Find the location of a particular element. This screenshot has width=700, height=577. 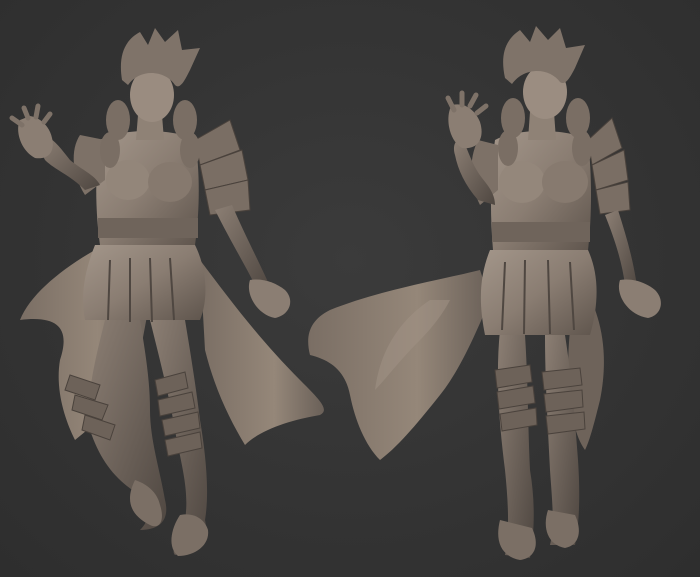

greave-plates is located at coordinates (540, 399).